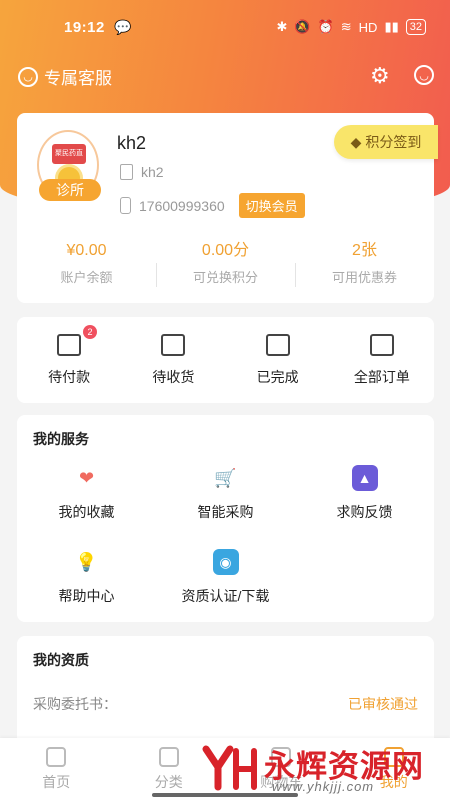  What do you see at coordinates (271, 205) in the screenshot?
I see `switch-member-button: 切换会员` at bounding box center [271, 205].